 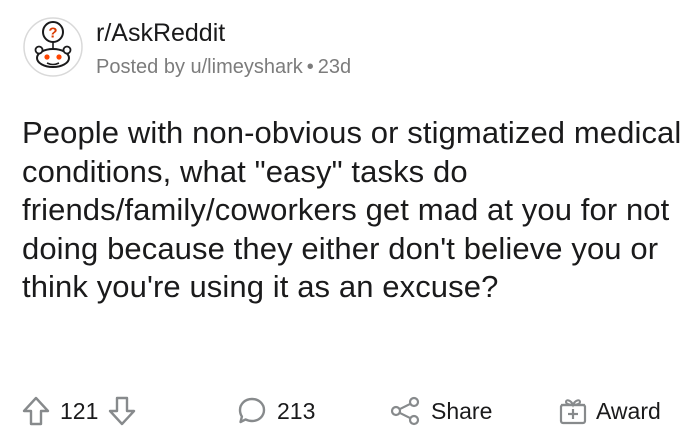 I want to click on vote-controls: 121, so click(x=79, y=411).